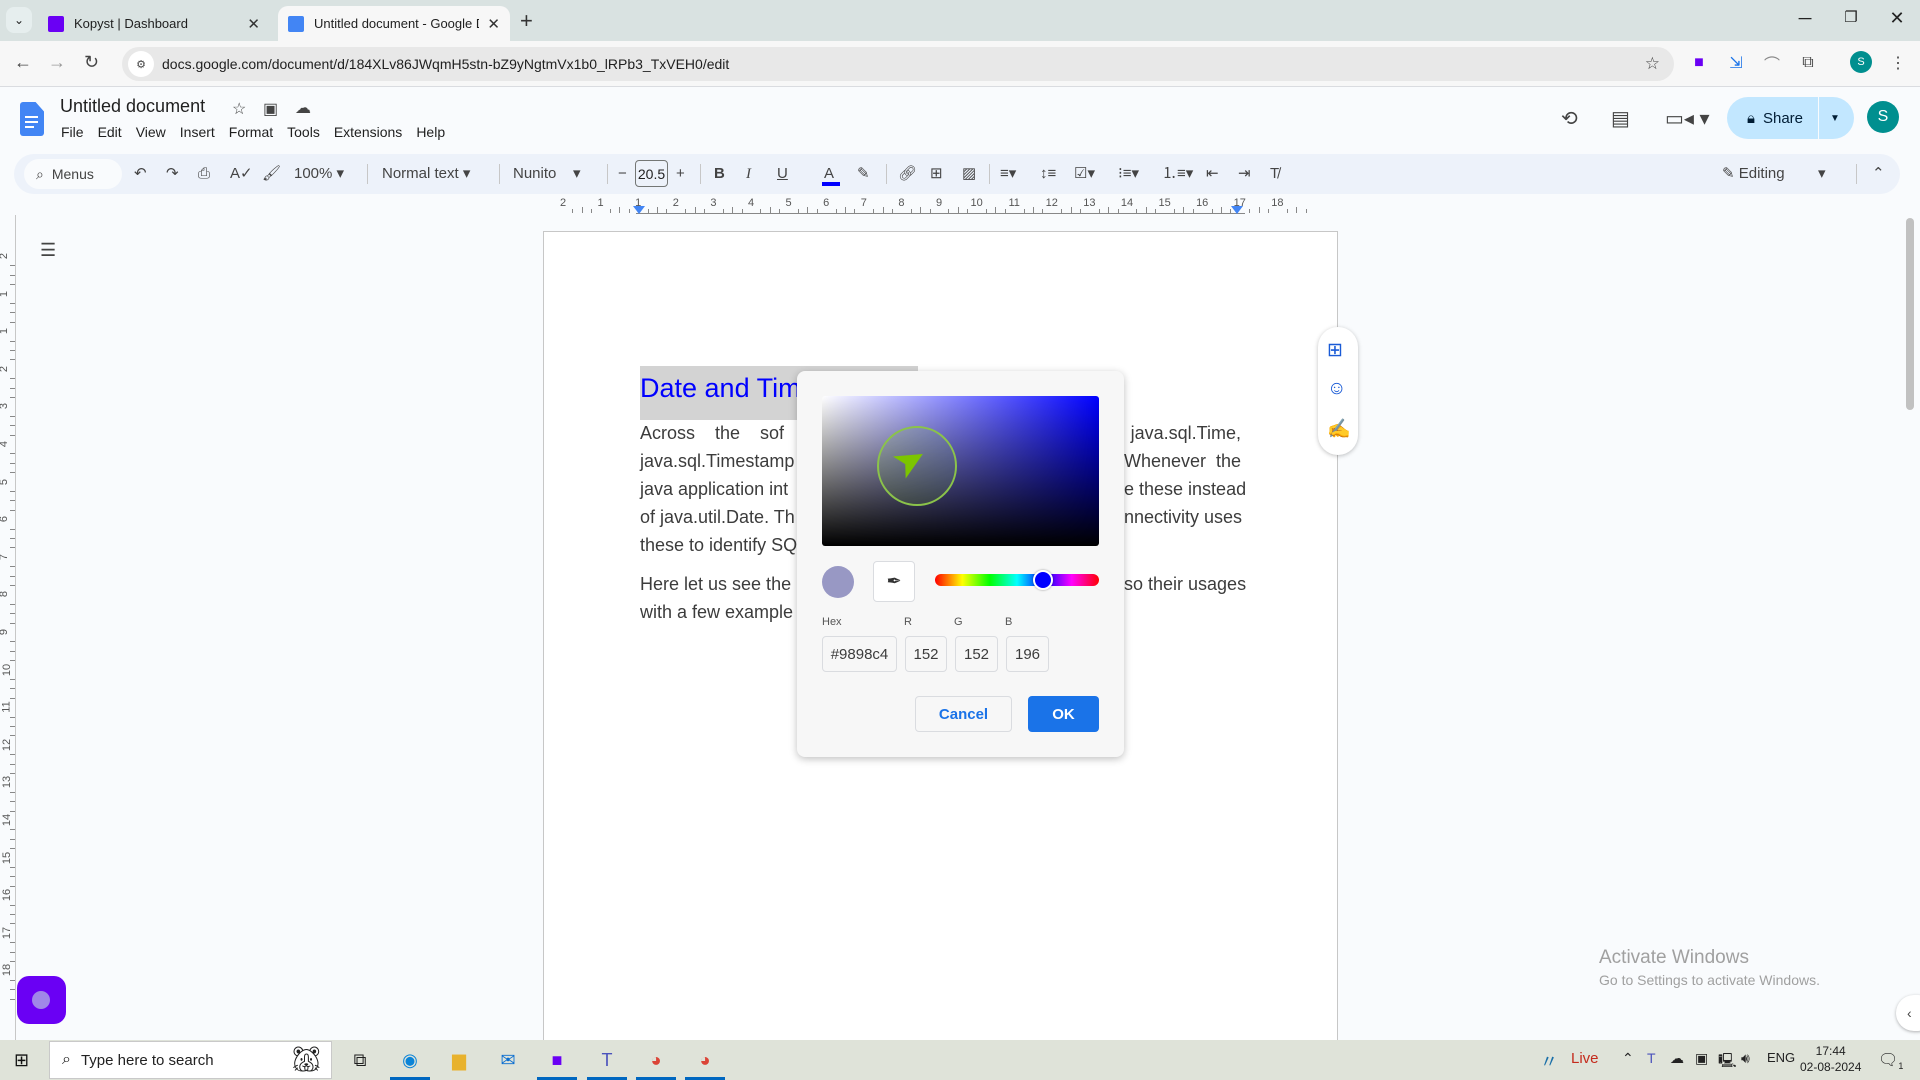 Image resolution: width=1920 pixels, height=1080 pixels. Describe the element at coordinates (1736, 63) in the screenshot. I see `reader-extension-icon: ⇲` at that location.